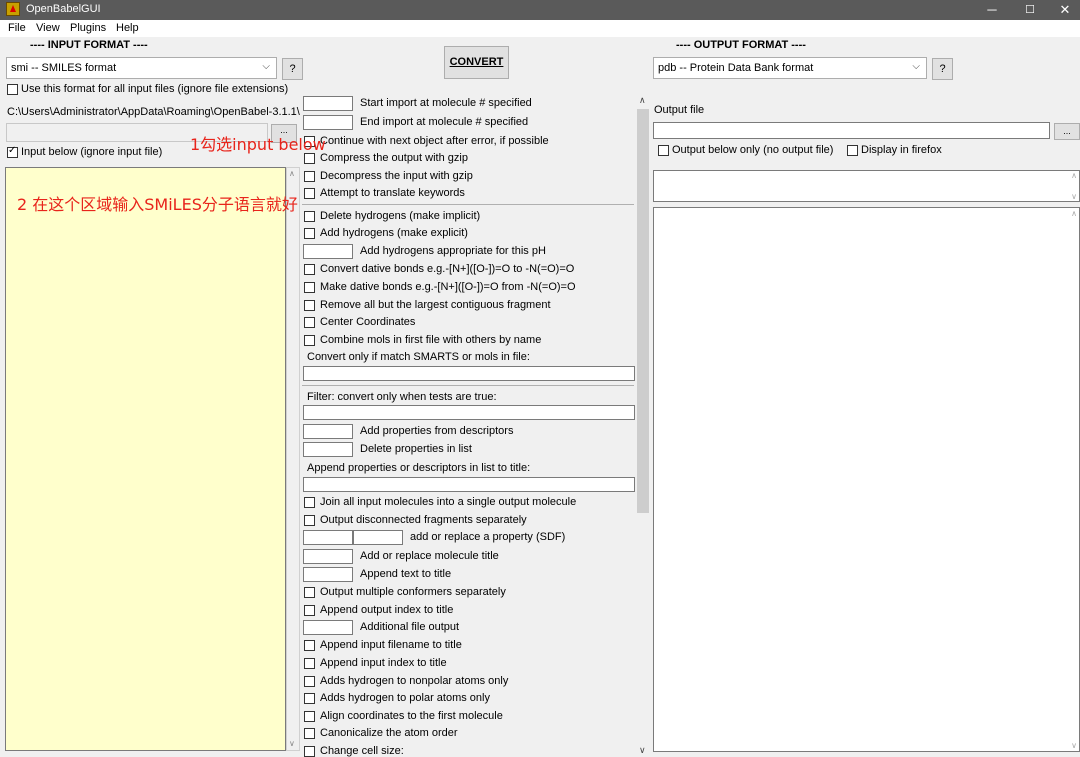 This screenshot has height=757, width=1080. I want to click on window-title: OpenBabelGUI, so click(63, 9).